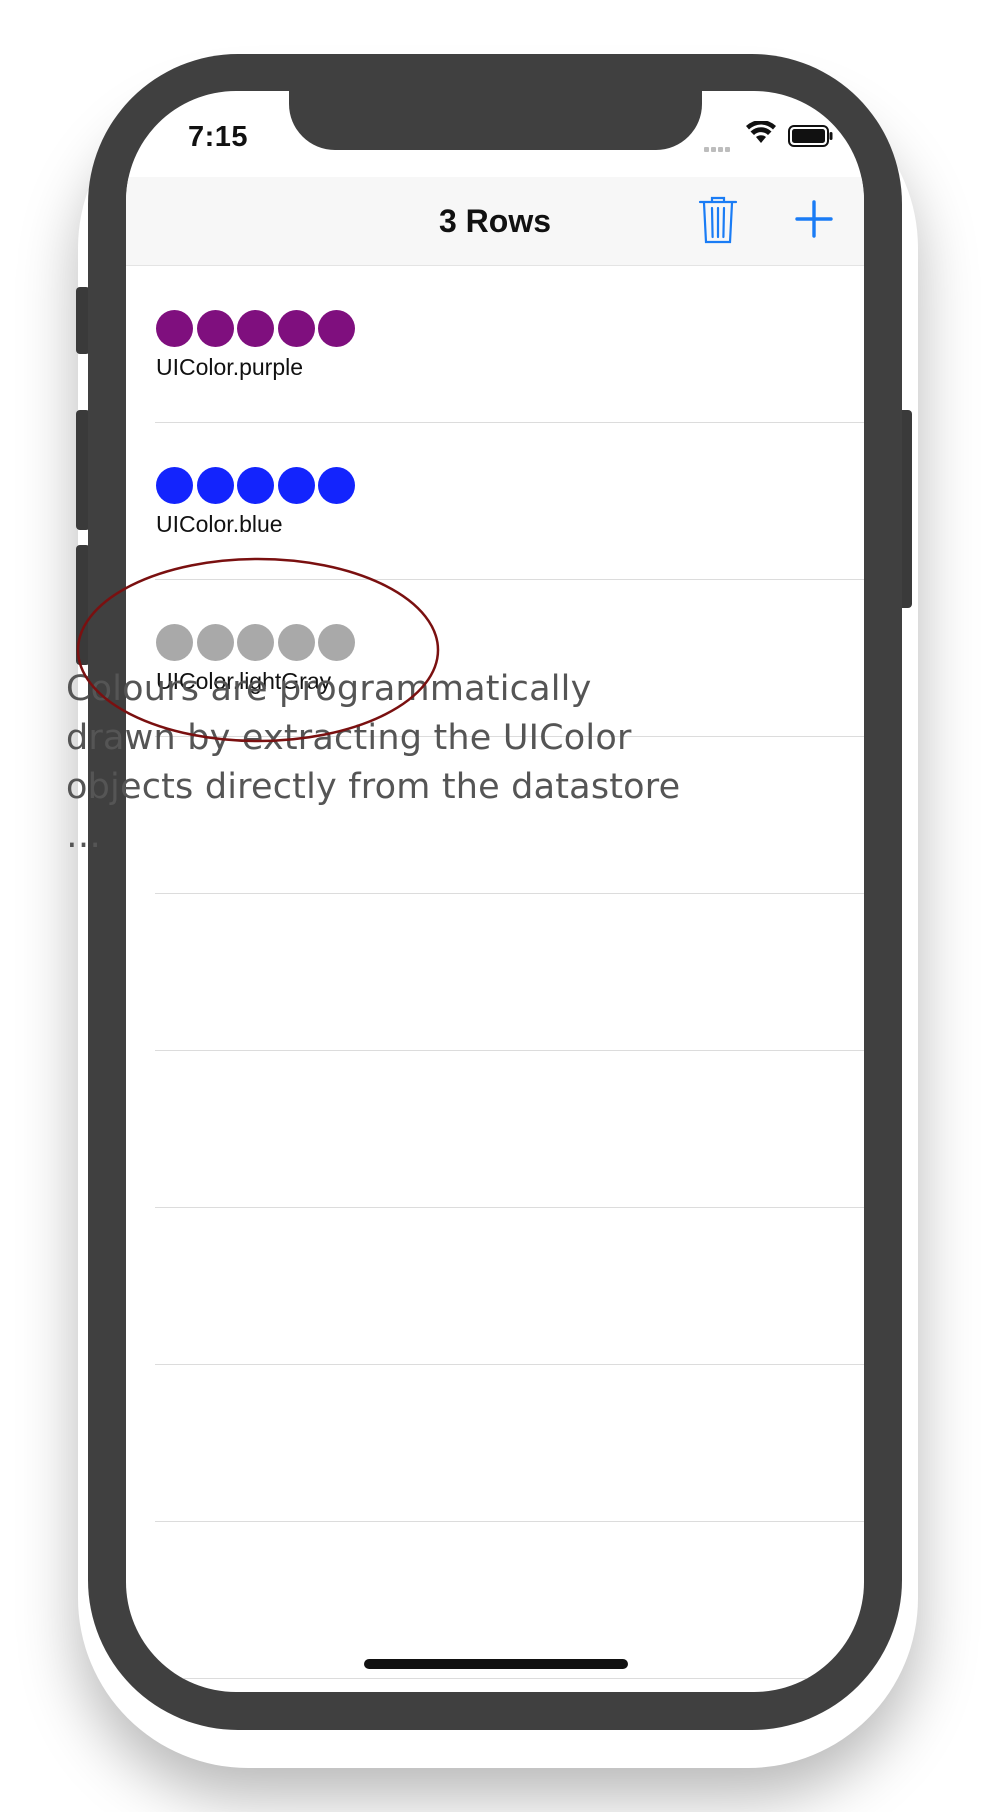  Describe the element at coordinates (810, 136) in the screenshot. I see `battery-icon` at that location.